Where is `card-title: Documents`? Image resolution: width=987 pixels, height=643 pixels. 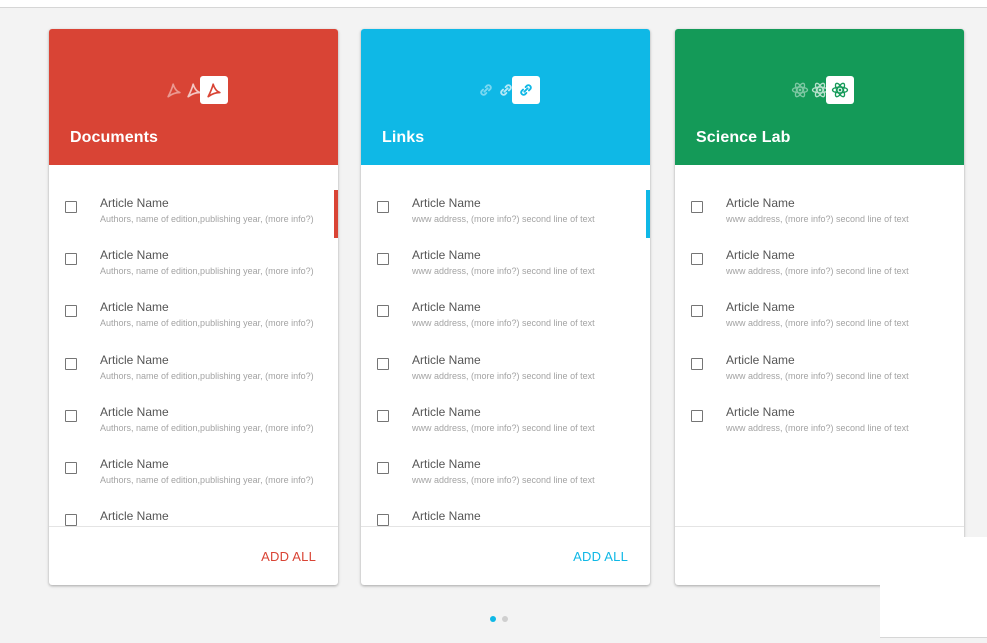 card-title: Documents is located at coordinates (114, 137).